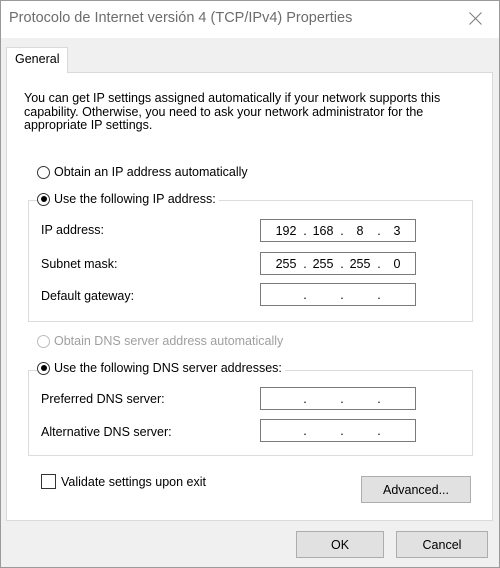 This screenshot has width=500, height=568. What do you see at coordinates (340, 544) in the screenshot?
I see `ok-button: OK` at bounding box center [340, 544].